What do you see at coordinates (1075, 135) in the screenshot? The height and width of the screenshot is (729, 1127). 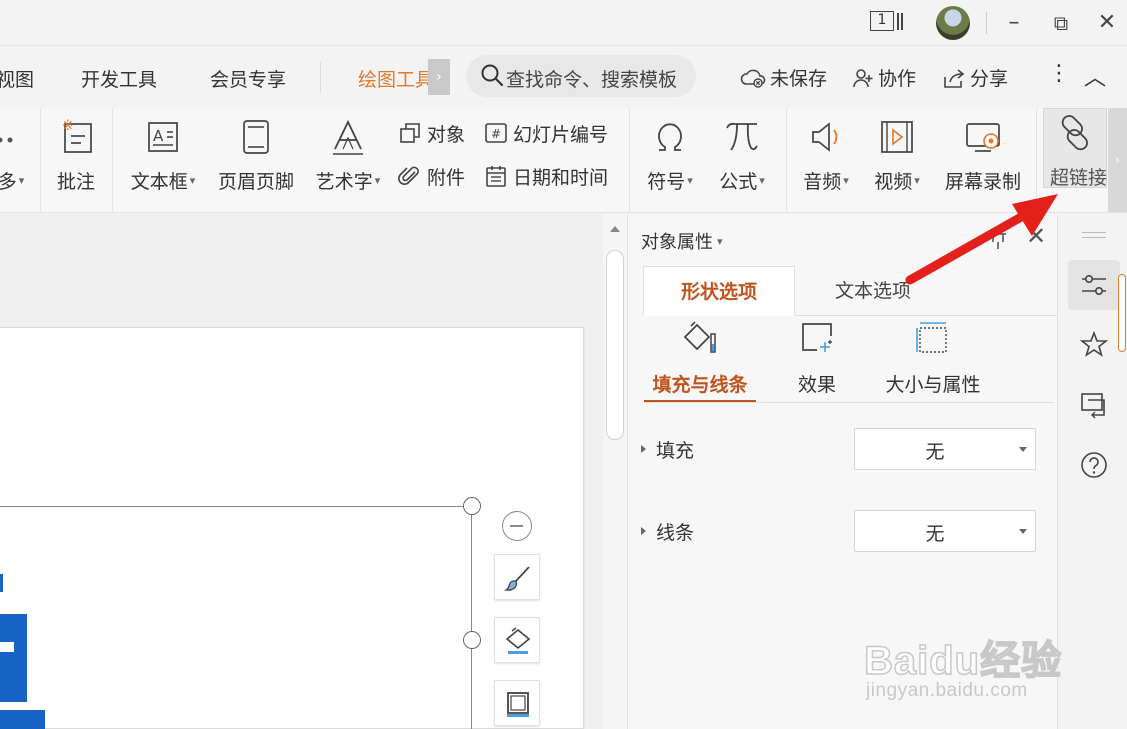 I see `link-icon` at bounding box center [1075, 135].